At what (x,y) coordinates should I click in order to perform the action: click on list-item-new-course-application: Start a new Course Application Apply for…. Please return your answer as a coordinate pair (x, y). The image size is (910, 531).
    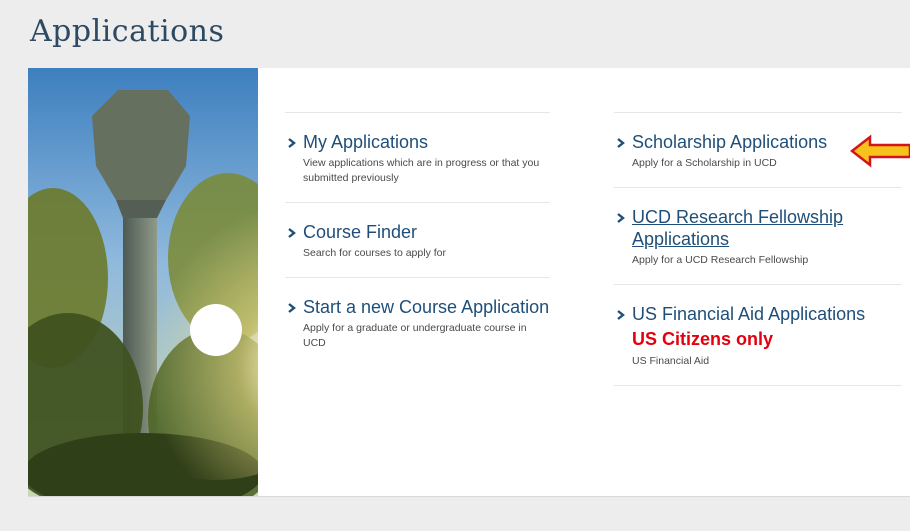
    Looking at the image, I should click on (417, 322).